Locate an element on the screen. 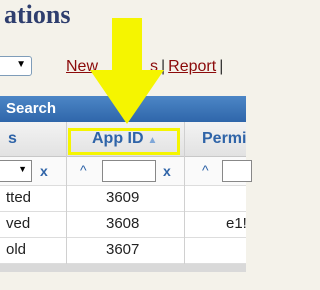 Image resolution: width=320 pixels, height=290 pixels. clear-app-id-filter-icon: x is located at coordinates (167, 171).